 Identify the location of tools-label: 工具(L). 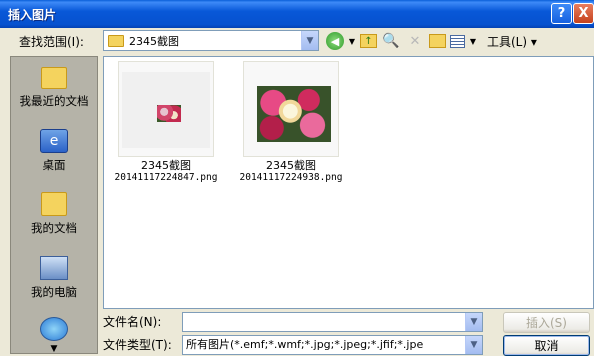
(507, 41).